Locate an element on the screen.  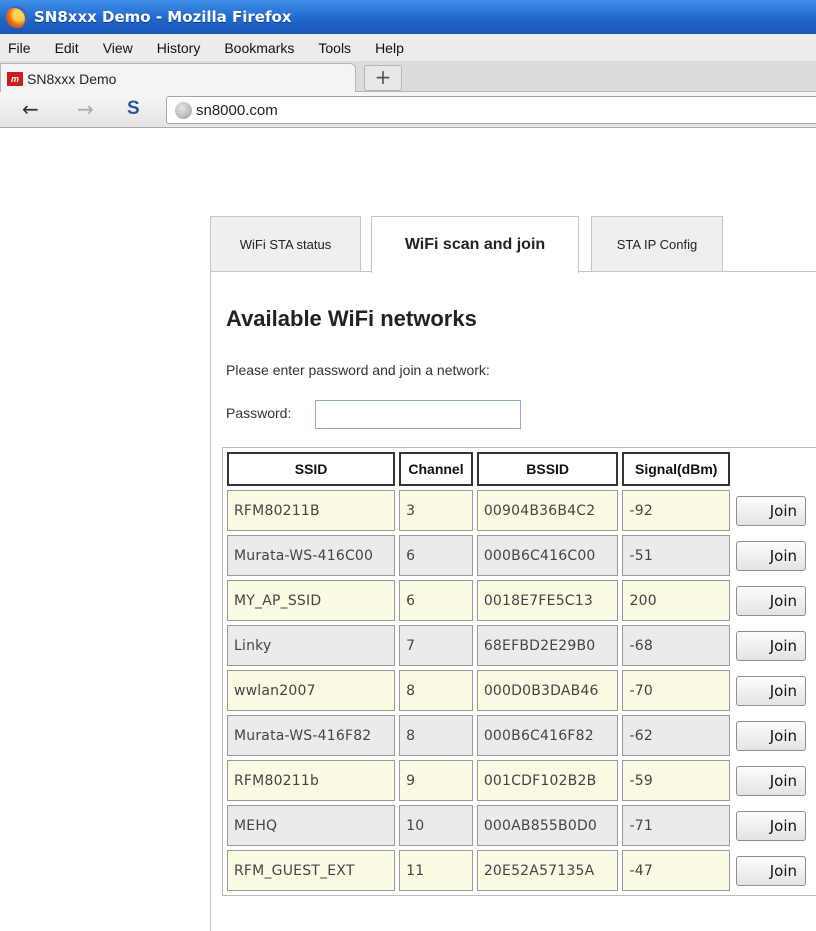
url-text: sn8000.com is located at coordinates (237, 110).